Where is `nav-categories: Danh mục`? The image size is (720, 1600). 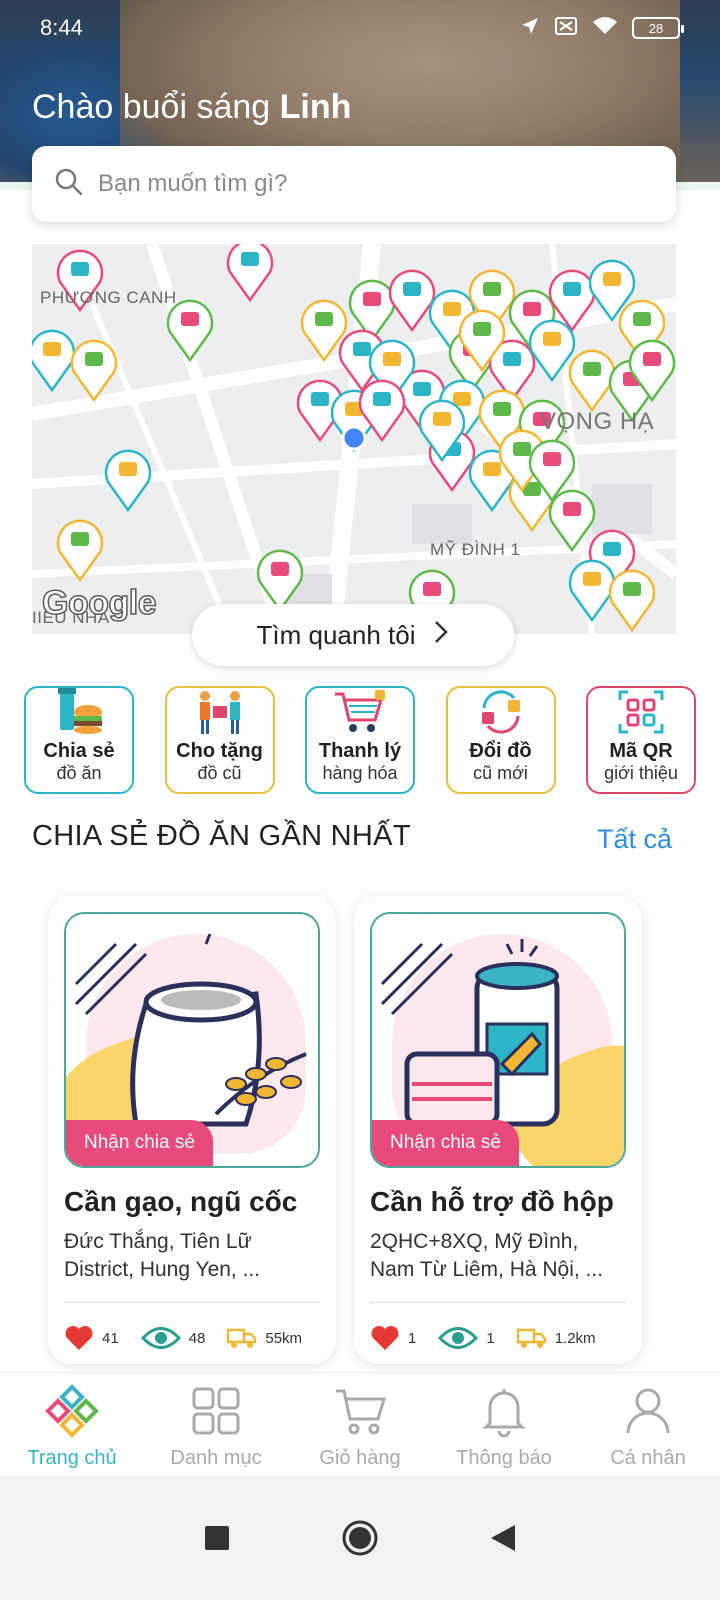 nav-categories: Danh mục is located at coordinates (216, 1426).